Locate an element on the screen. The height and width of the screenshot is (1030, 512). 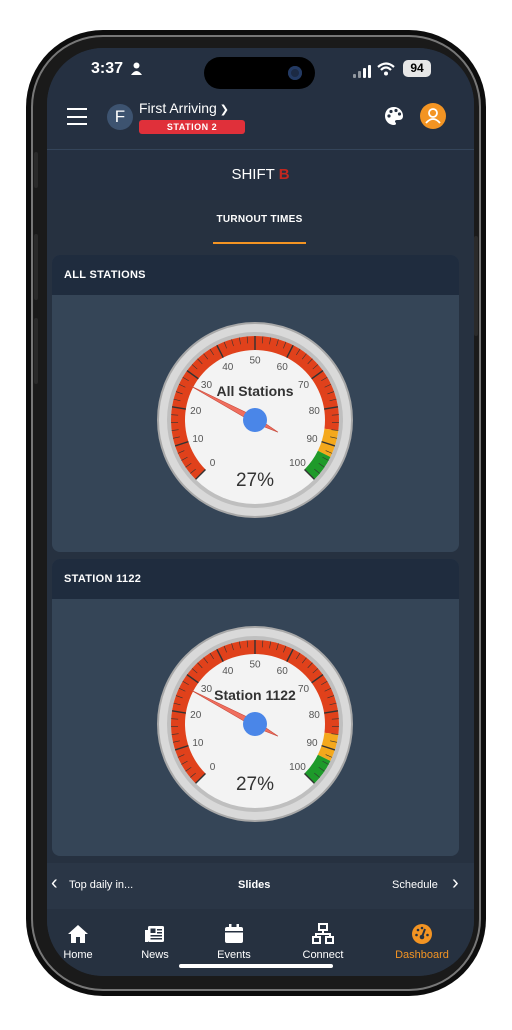
tab-bar: TURNOUT TIMES is located at coordinates (260, 225).